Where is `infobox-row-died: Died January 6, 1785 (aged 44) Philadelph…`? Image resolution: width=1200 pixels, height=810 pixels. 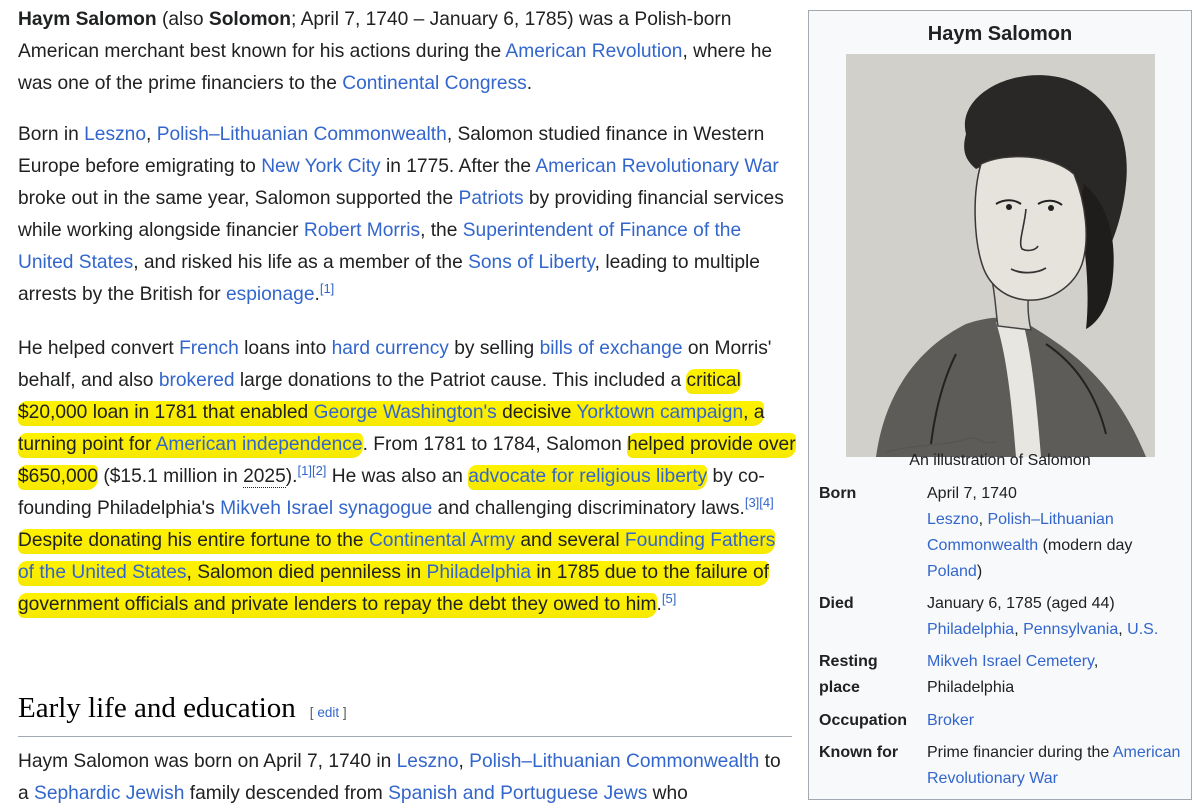 infobox-row-died: Died January 6, 1785 (aged 44) Philadelph… is located at coordinates (1001, 619).